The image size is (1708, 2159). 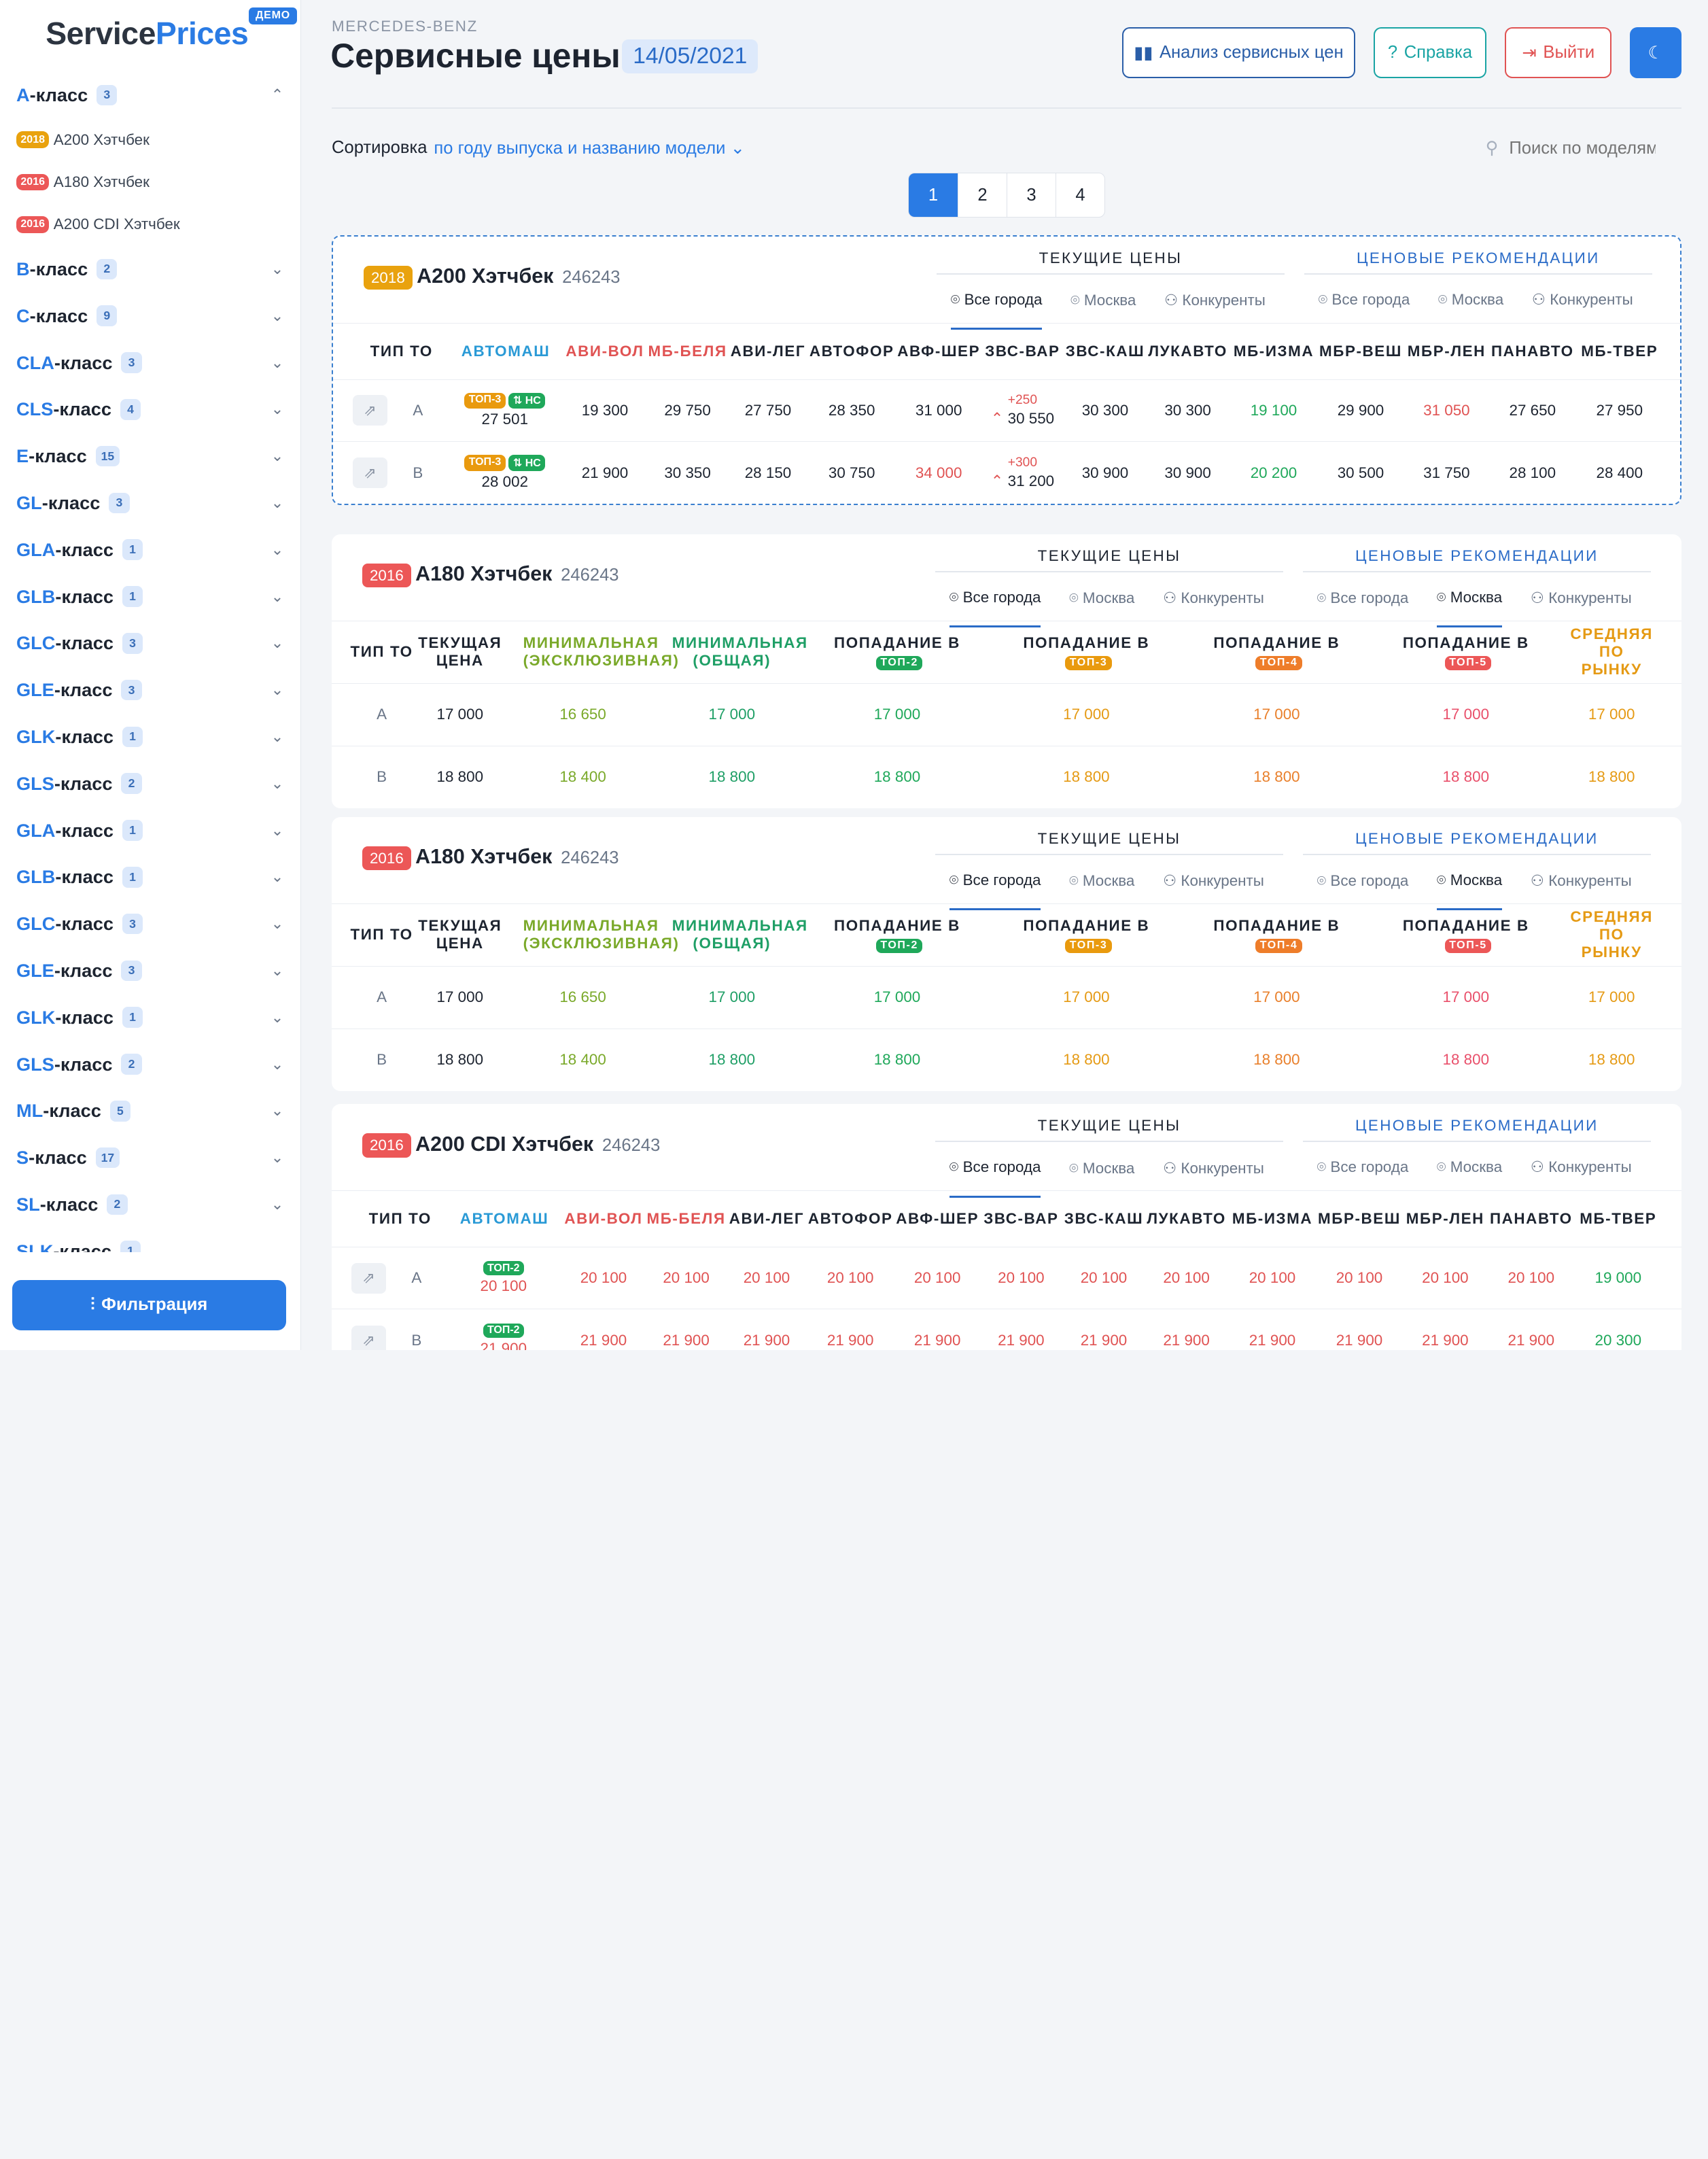 What do you see at coordinates (64, 784) in the screenshot?
I see `class-name: GLS-класс` at bounding box center [64, 784].